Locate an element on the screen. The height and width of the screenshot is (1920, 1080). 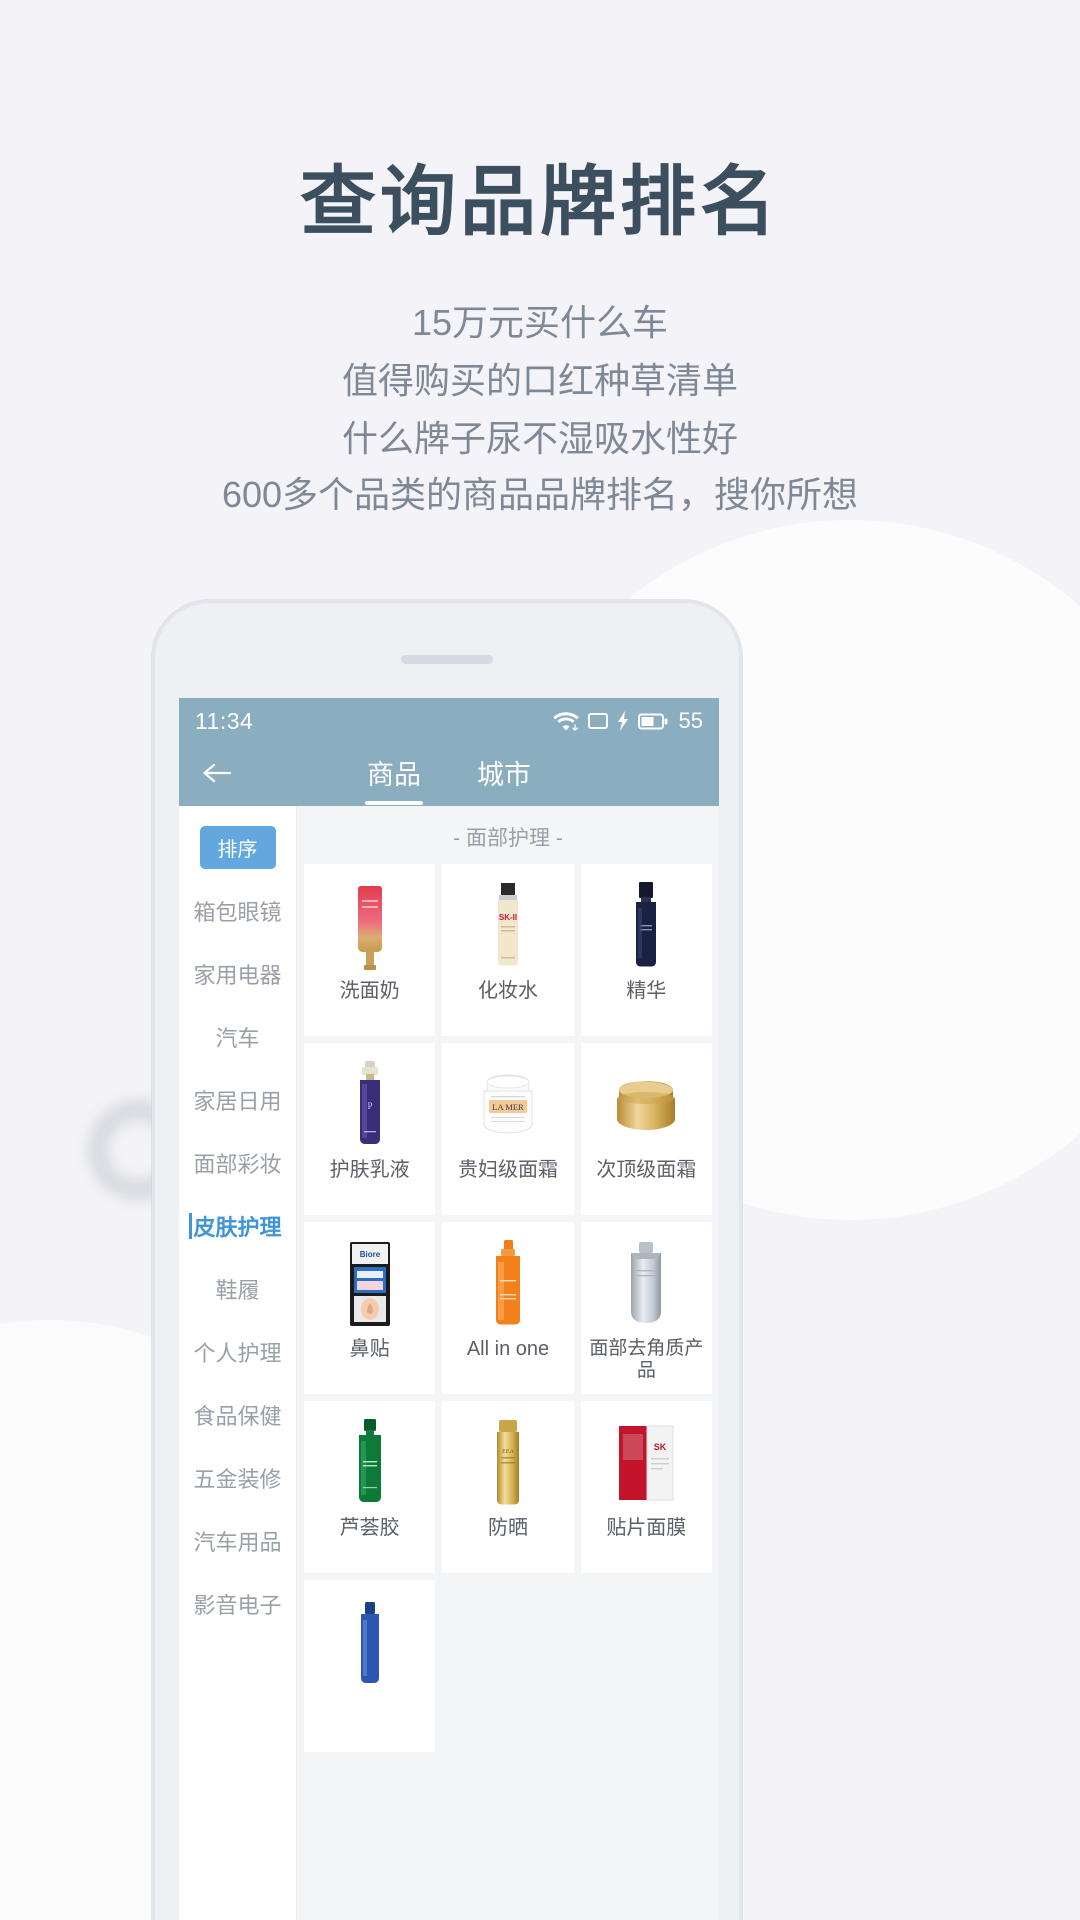
tab-city: 城市 is located at coordinates (504, 775).